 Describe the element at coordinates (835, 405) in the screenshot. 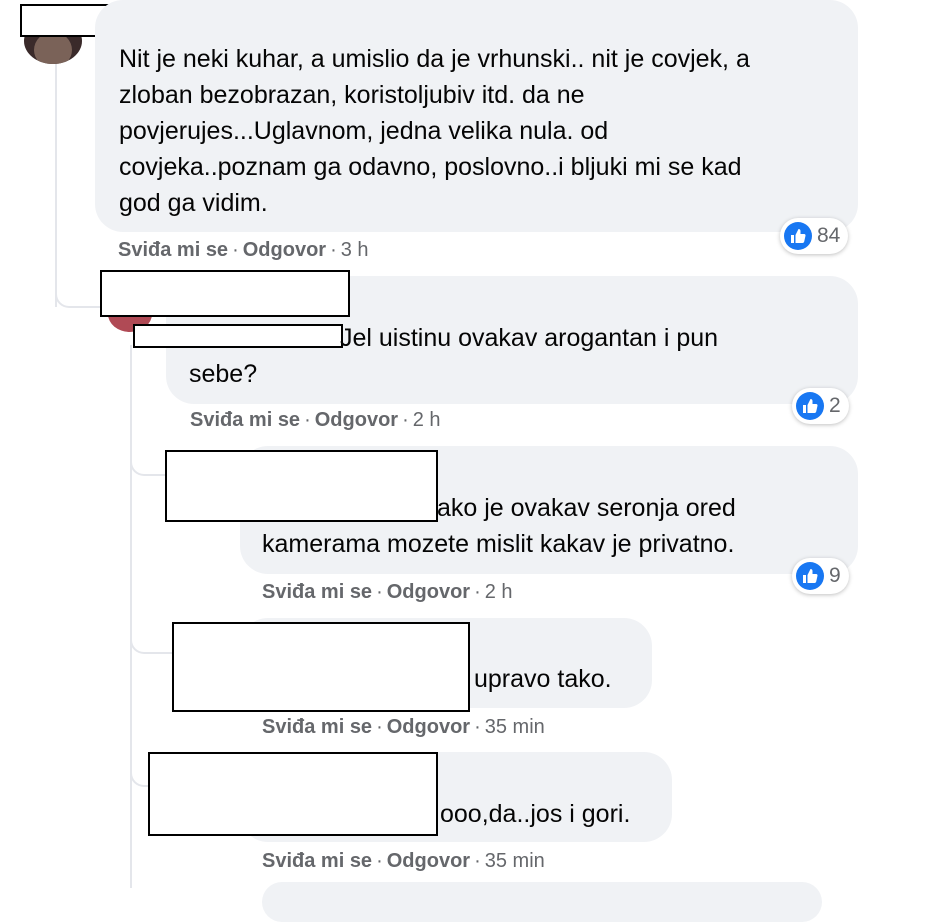

I see `reaction-count: 2` at that location.